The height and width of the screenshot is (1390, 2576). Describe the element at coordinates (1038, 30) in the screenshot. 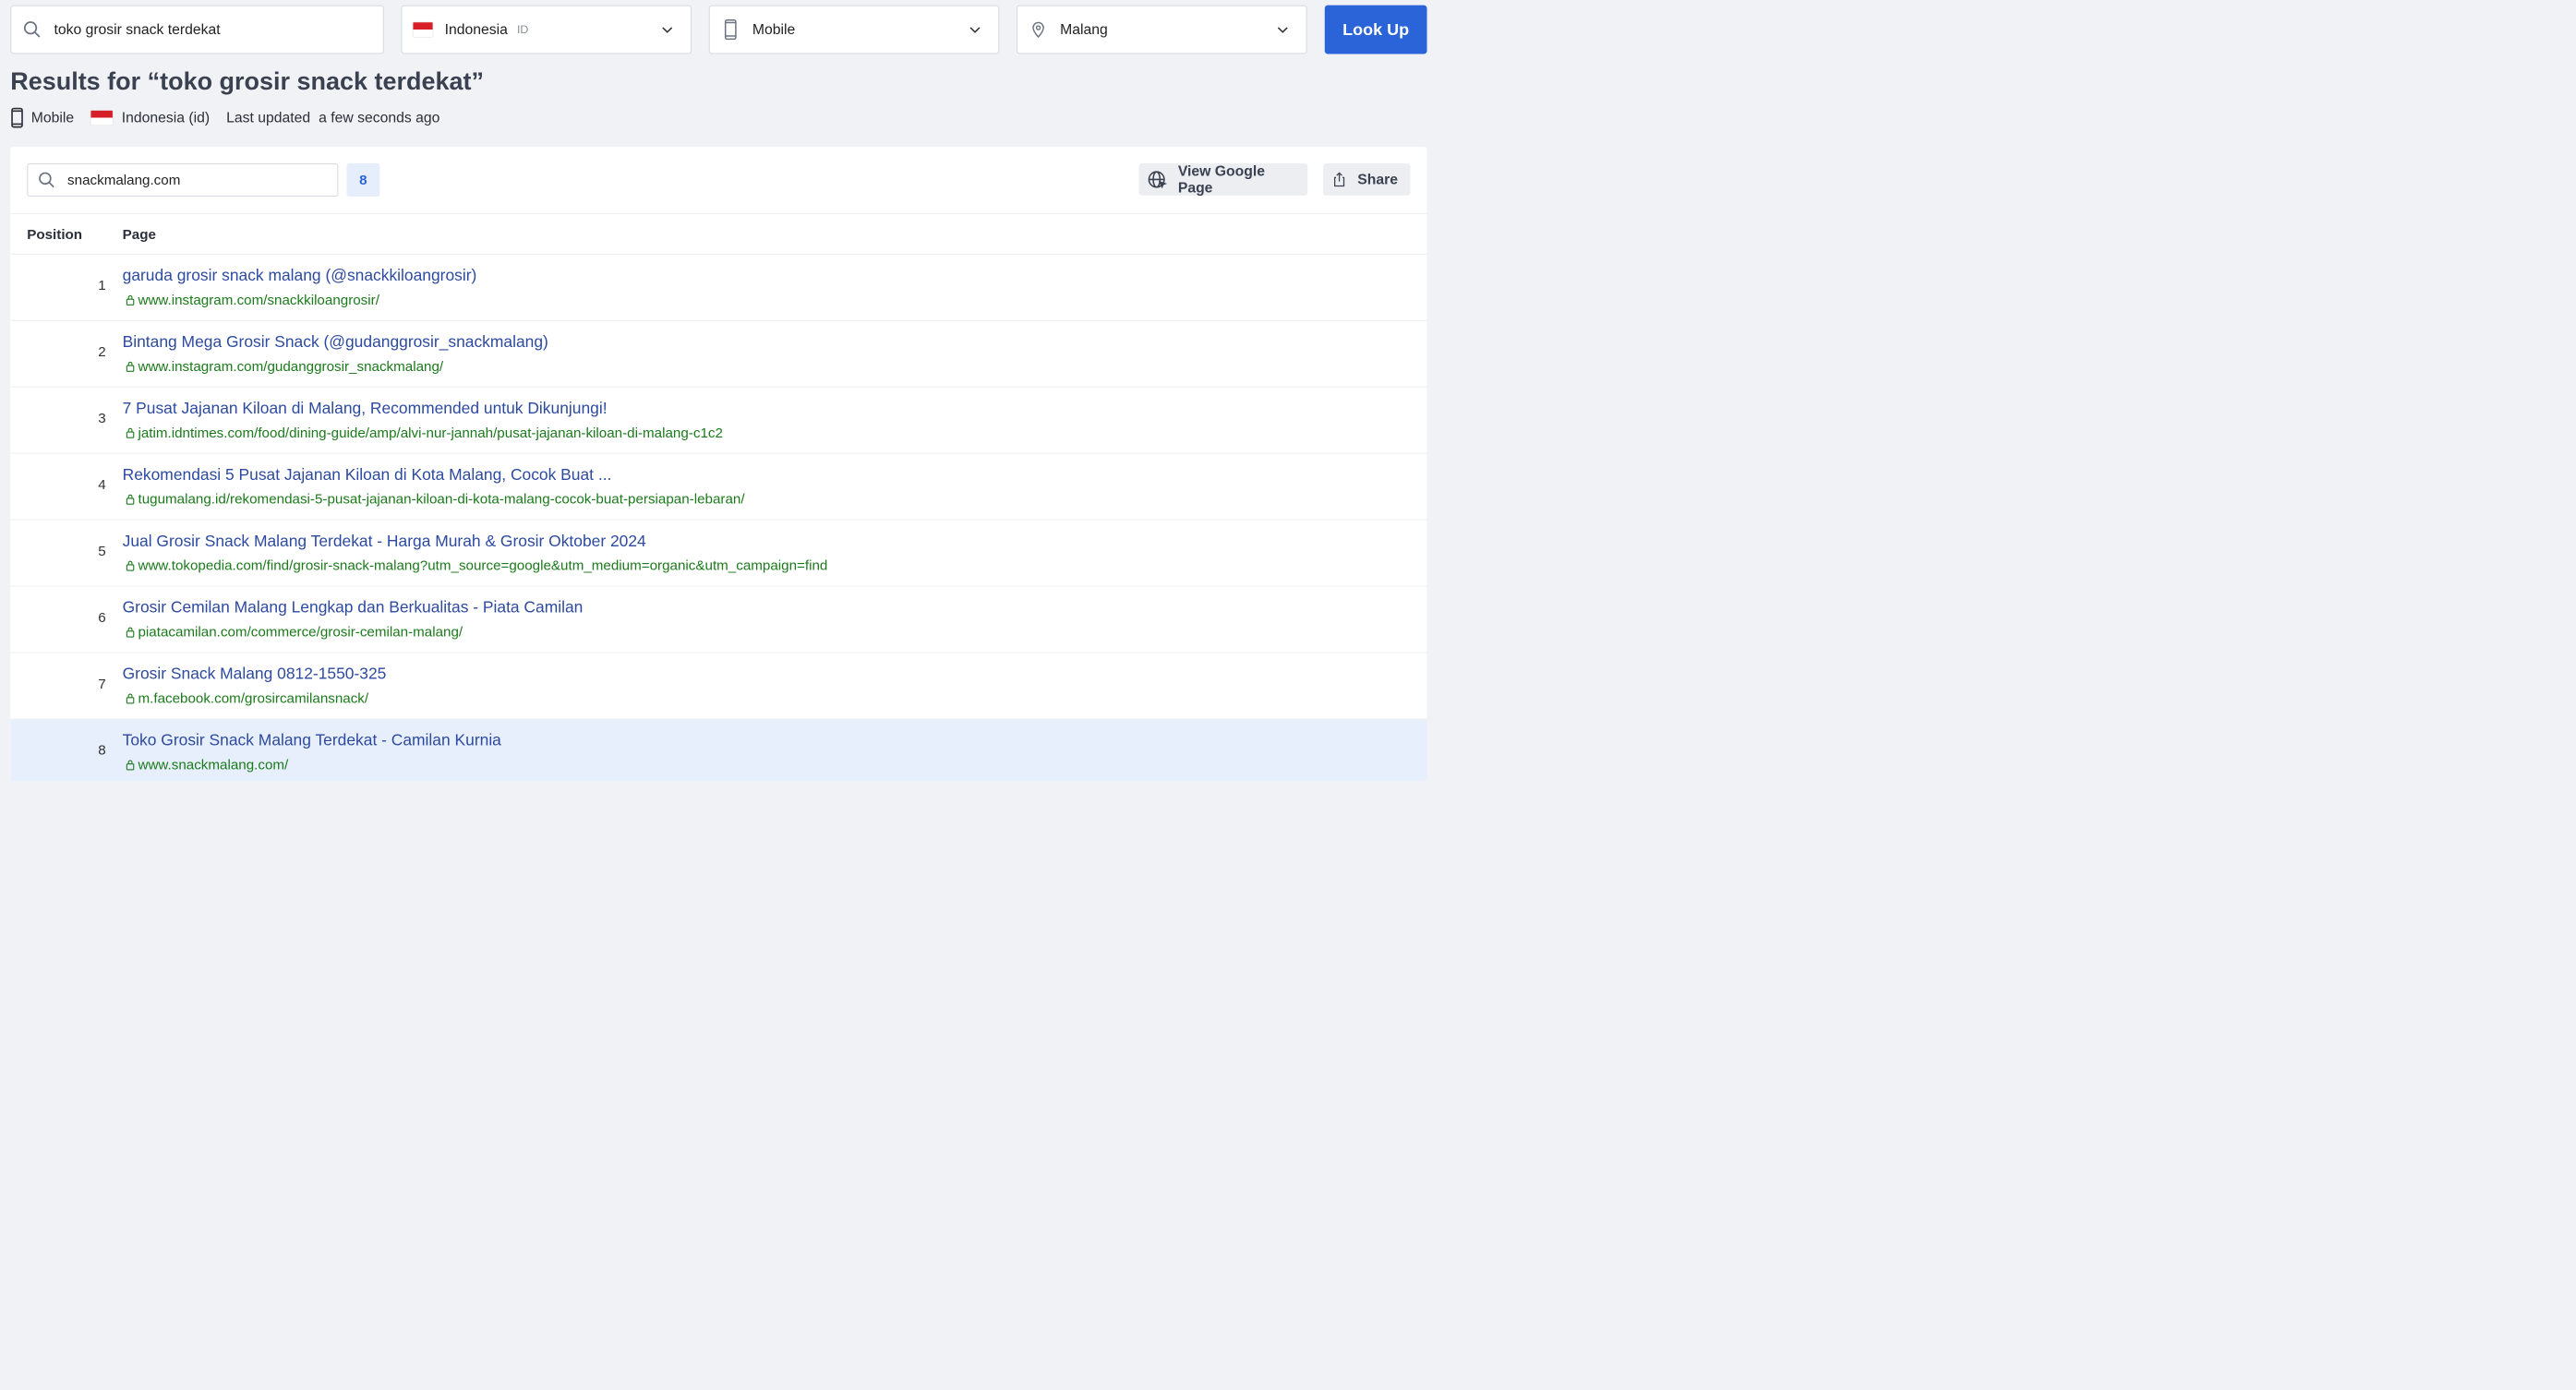

I see `location-pin-icon` at that location.